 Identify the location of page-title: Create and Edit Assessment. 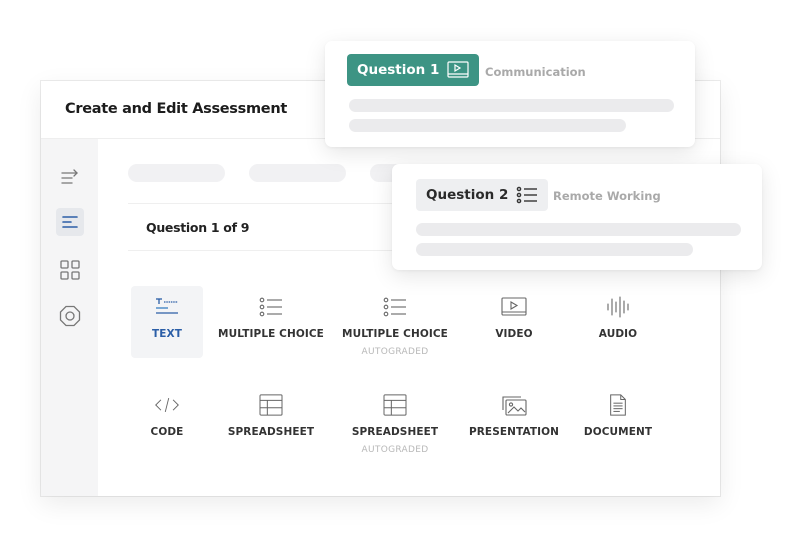
(176, 109).